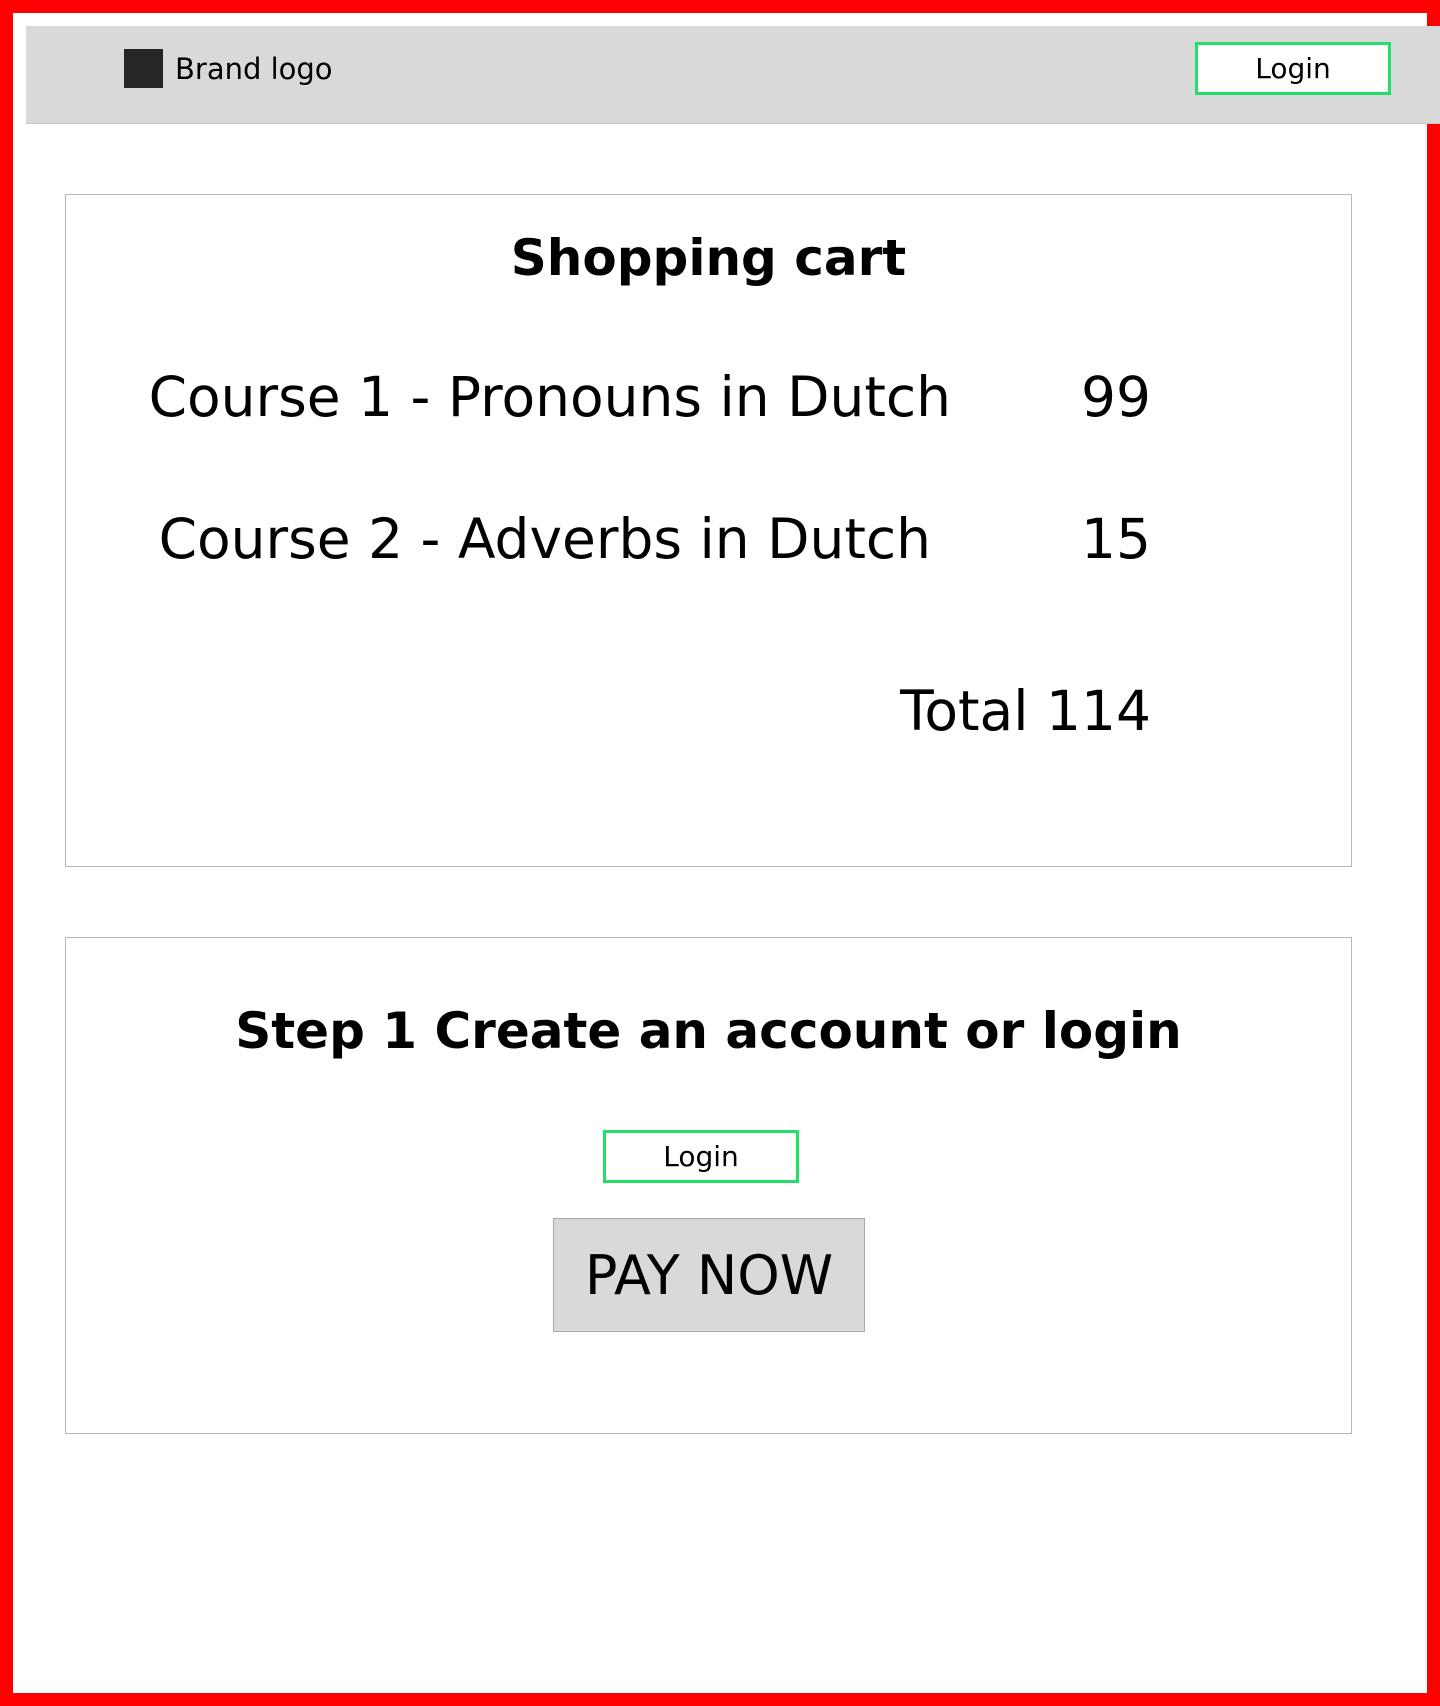 This screenshot has width=1440, height=1706. What do you see at coordinates (143, 68) in the screenshot?
I see `brand-logo-icon` at bounding box center [143, 68].